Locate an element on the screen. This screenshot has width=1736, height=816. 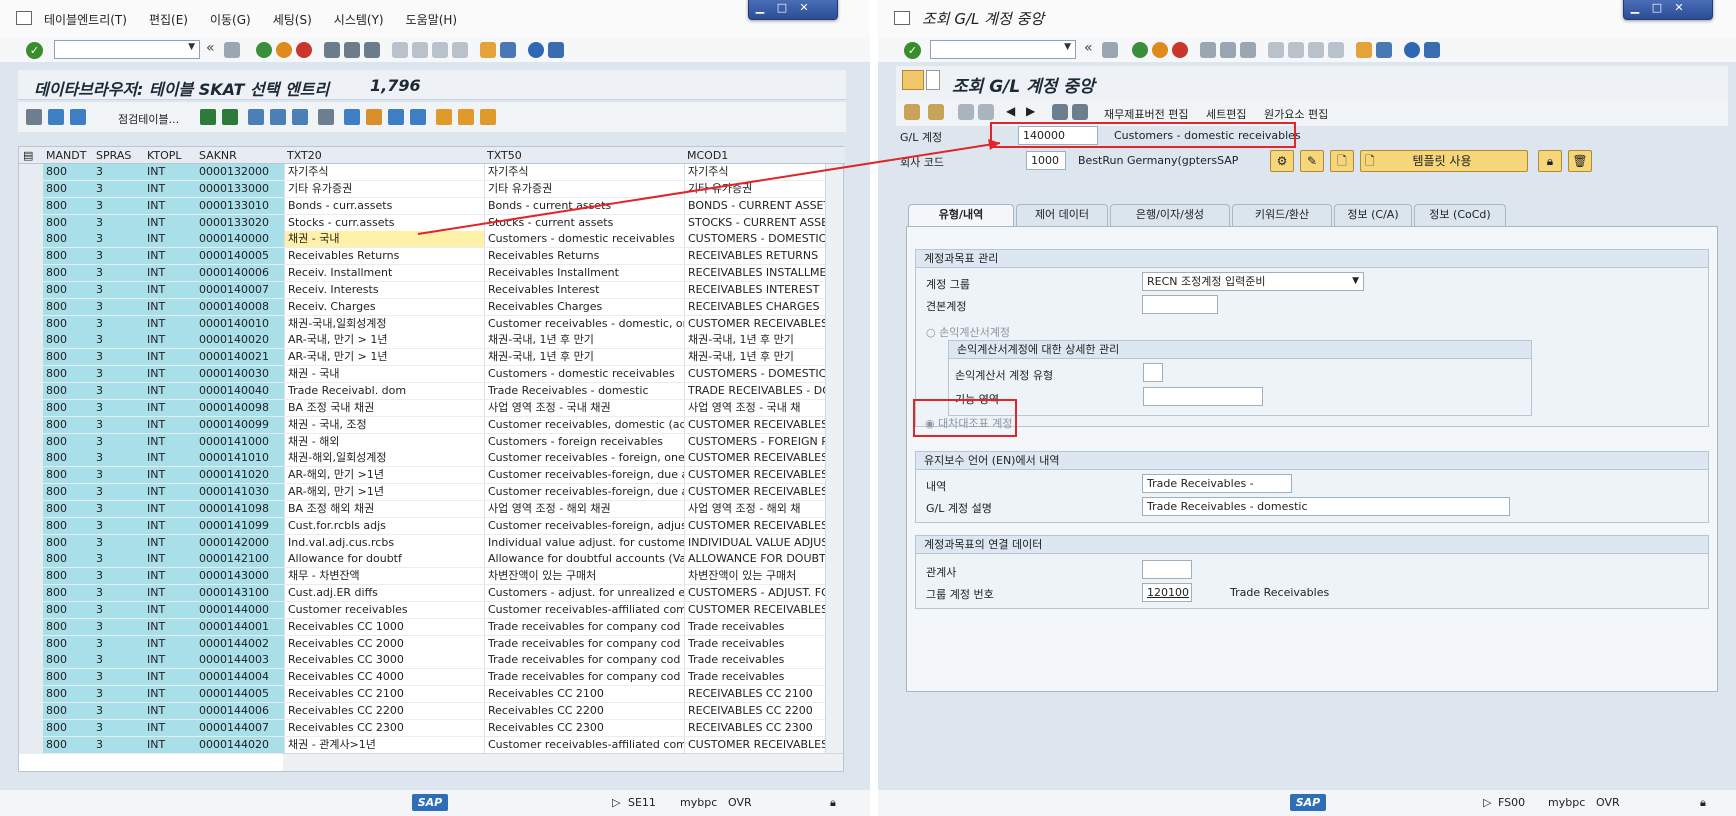
cell-saknr: 0000144000 is located at coordinates (240, 609).